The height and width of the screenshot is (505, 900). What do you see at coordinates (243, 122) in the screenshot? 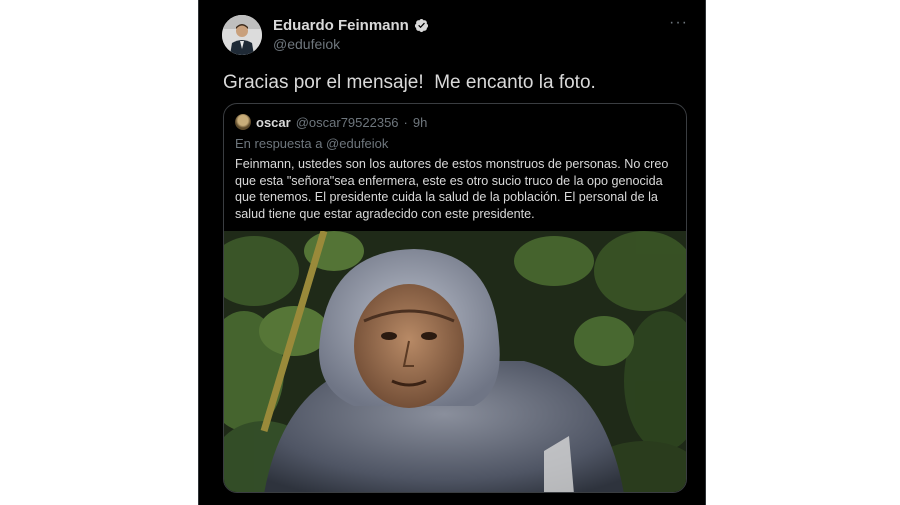
I see `quoted-author-avatar` at bounding box center [243, 122].